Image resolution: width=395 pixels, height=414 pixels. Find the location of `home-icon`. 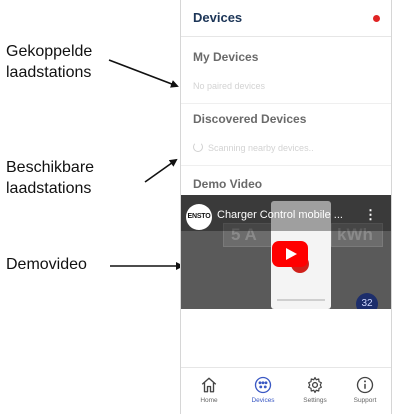

home-icon is located at coordinates (209, 385).